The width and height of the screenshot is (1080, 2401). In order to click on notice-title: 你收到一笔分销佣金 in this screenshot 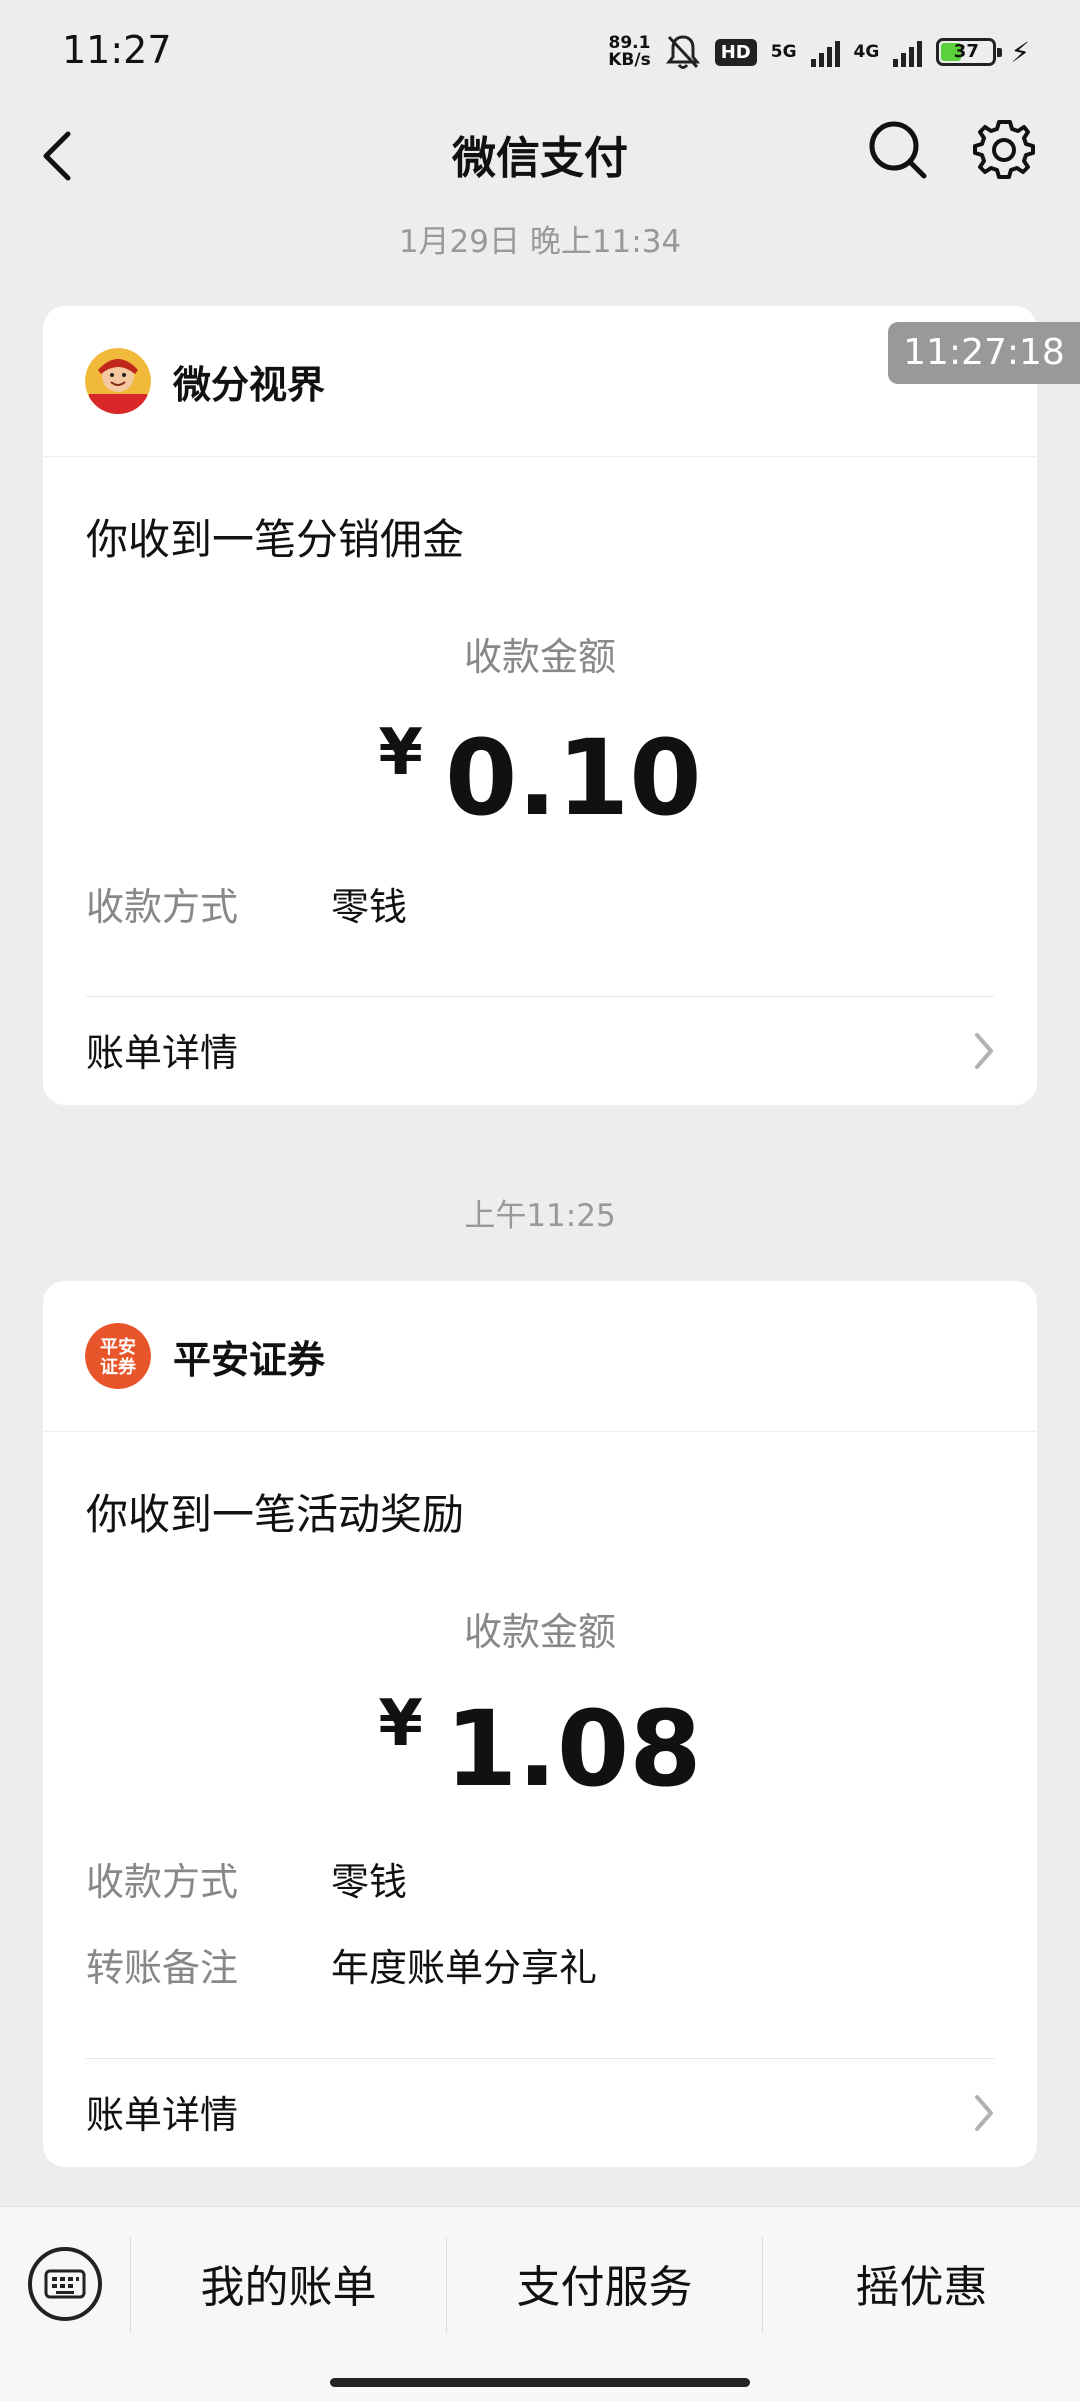, I will do `click(275, 539)`.